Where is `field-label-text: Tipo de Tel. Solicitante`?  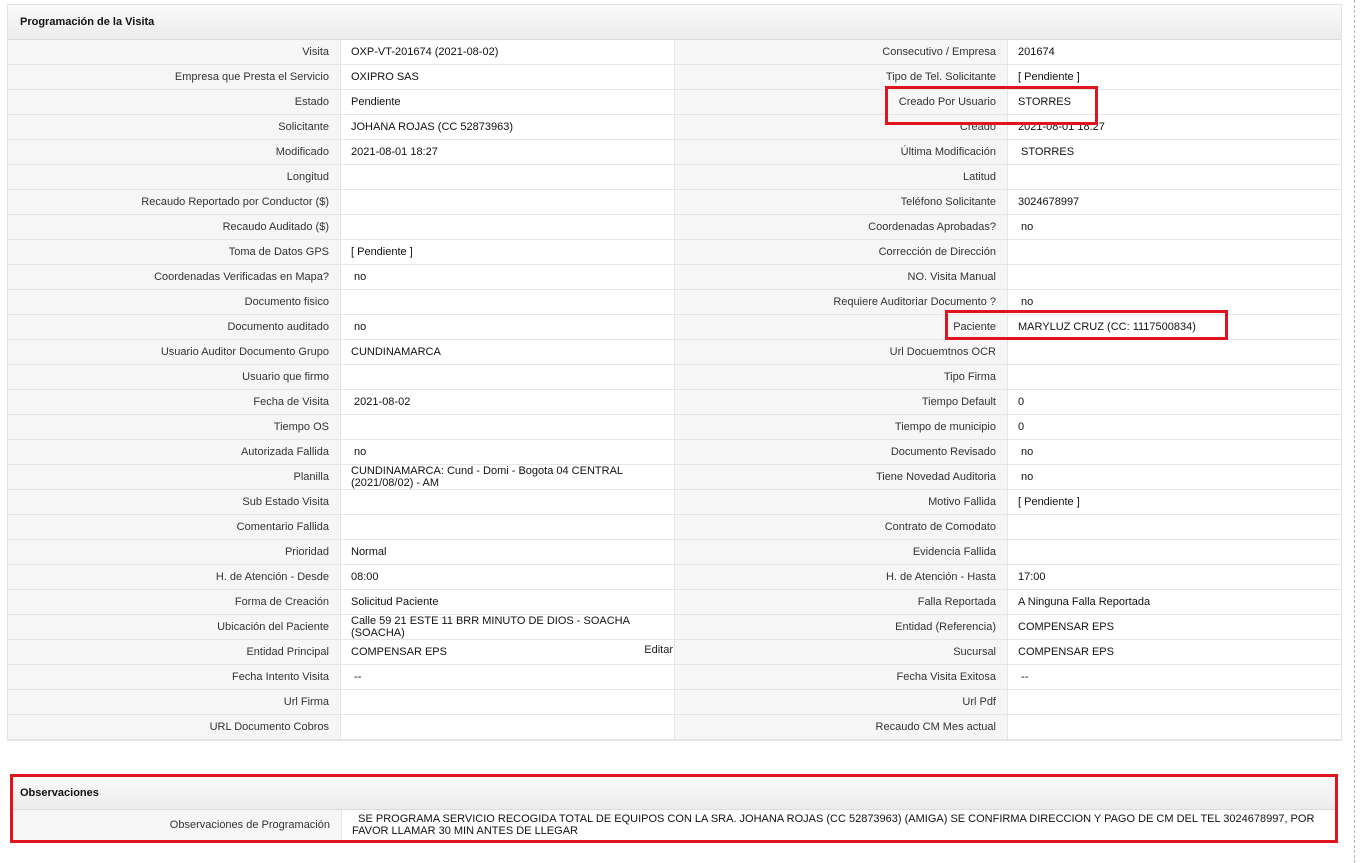
field-label-text: Tipo de Tel. Solicitante is located at coordinates (940, 77).